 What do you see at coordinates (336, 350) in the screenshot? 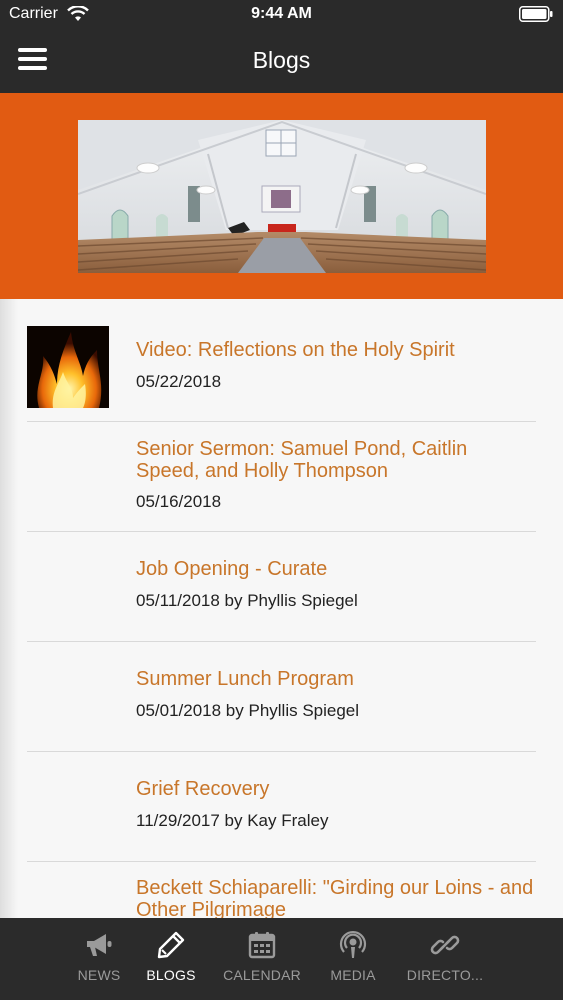
I see `post-title: Video: Reflections on the Holy Spirit` at bounding box center [336, 350].